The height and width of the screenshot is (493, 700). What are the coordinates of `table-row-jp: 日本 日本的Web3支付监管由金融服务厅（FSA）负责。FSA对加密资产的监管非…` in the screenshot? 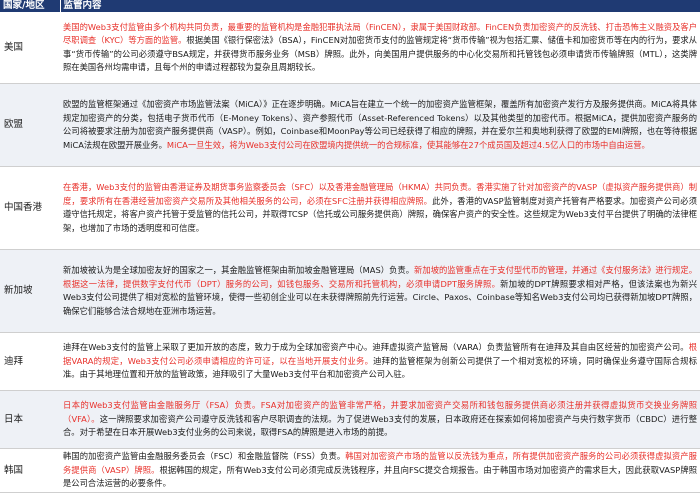 It's located at (350, 419).